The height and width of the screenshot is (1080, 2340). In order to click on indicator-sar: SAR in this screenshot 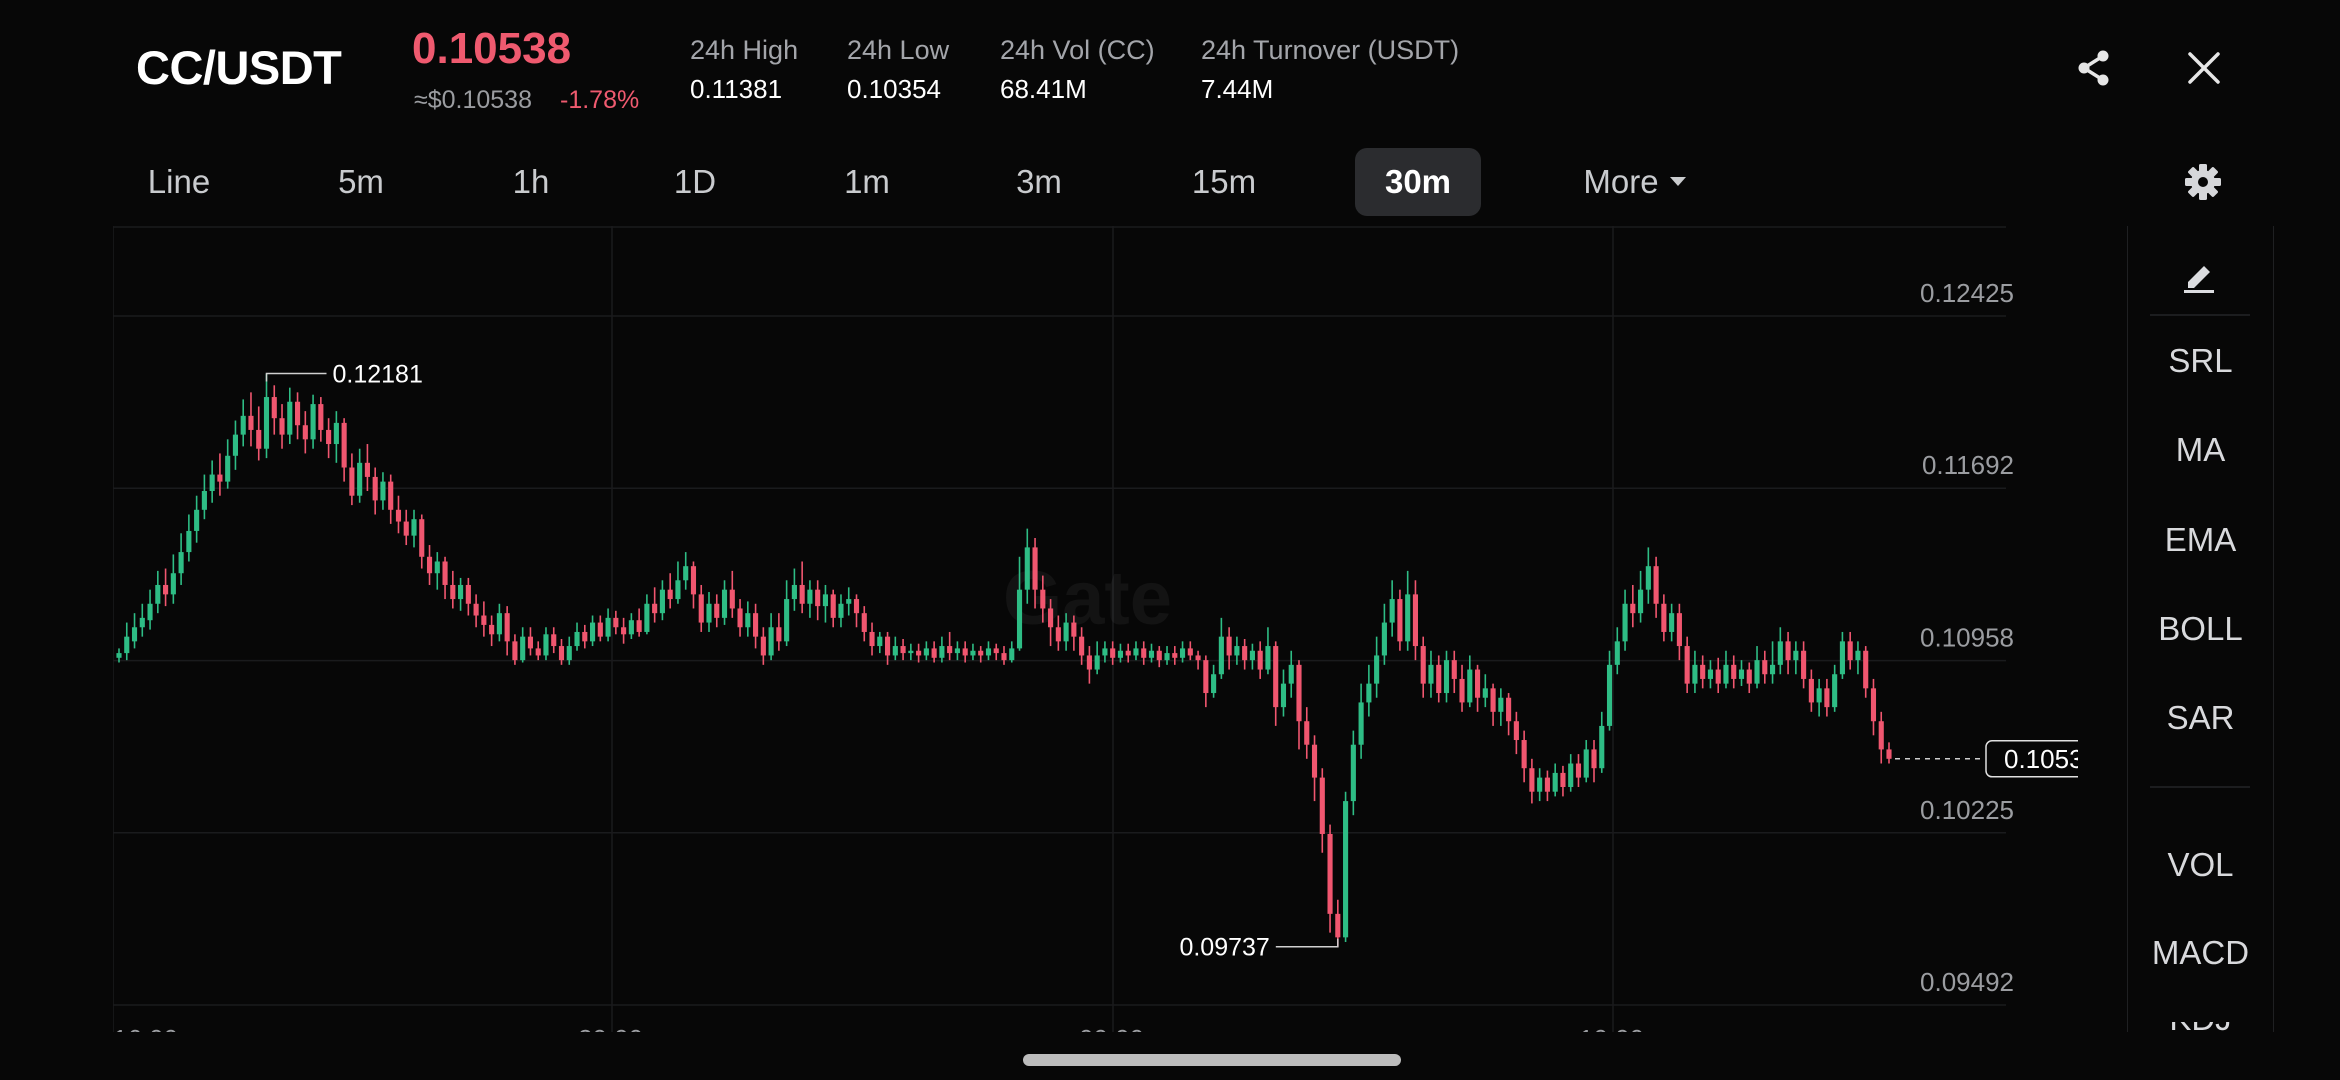, I will do `click(2200, 718)`.